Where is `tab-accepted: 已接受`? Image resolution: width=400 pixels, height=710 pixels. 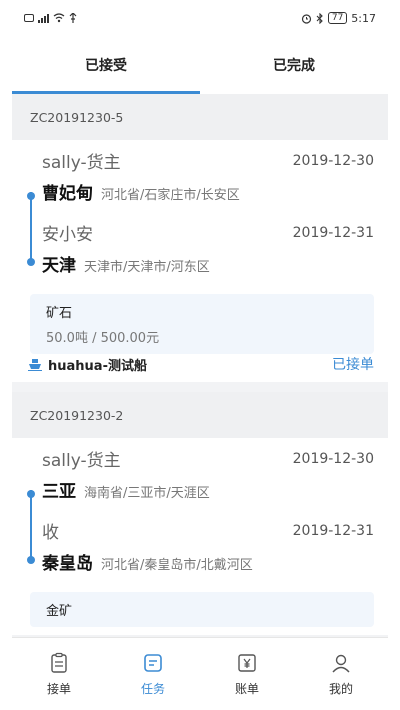
tab-accepted: 已接受 is located at coordinates (106, 65).